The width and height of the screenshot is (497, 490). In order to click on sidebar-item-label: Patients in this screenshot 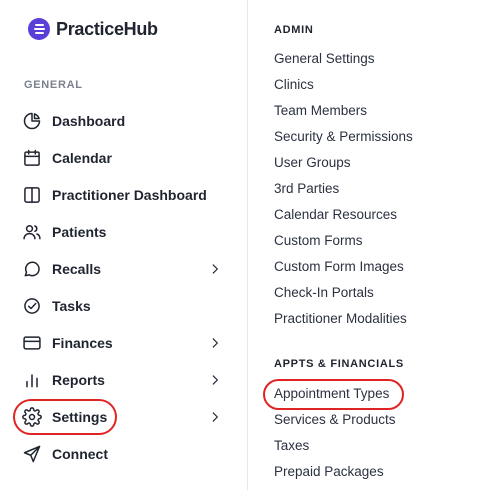, I will do `click(79, 232)`.